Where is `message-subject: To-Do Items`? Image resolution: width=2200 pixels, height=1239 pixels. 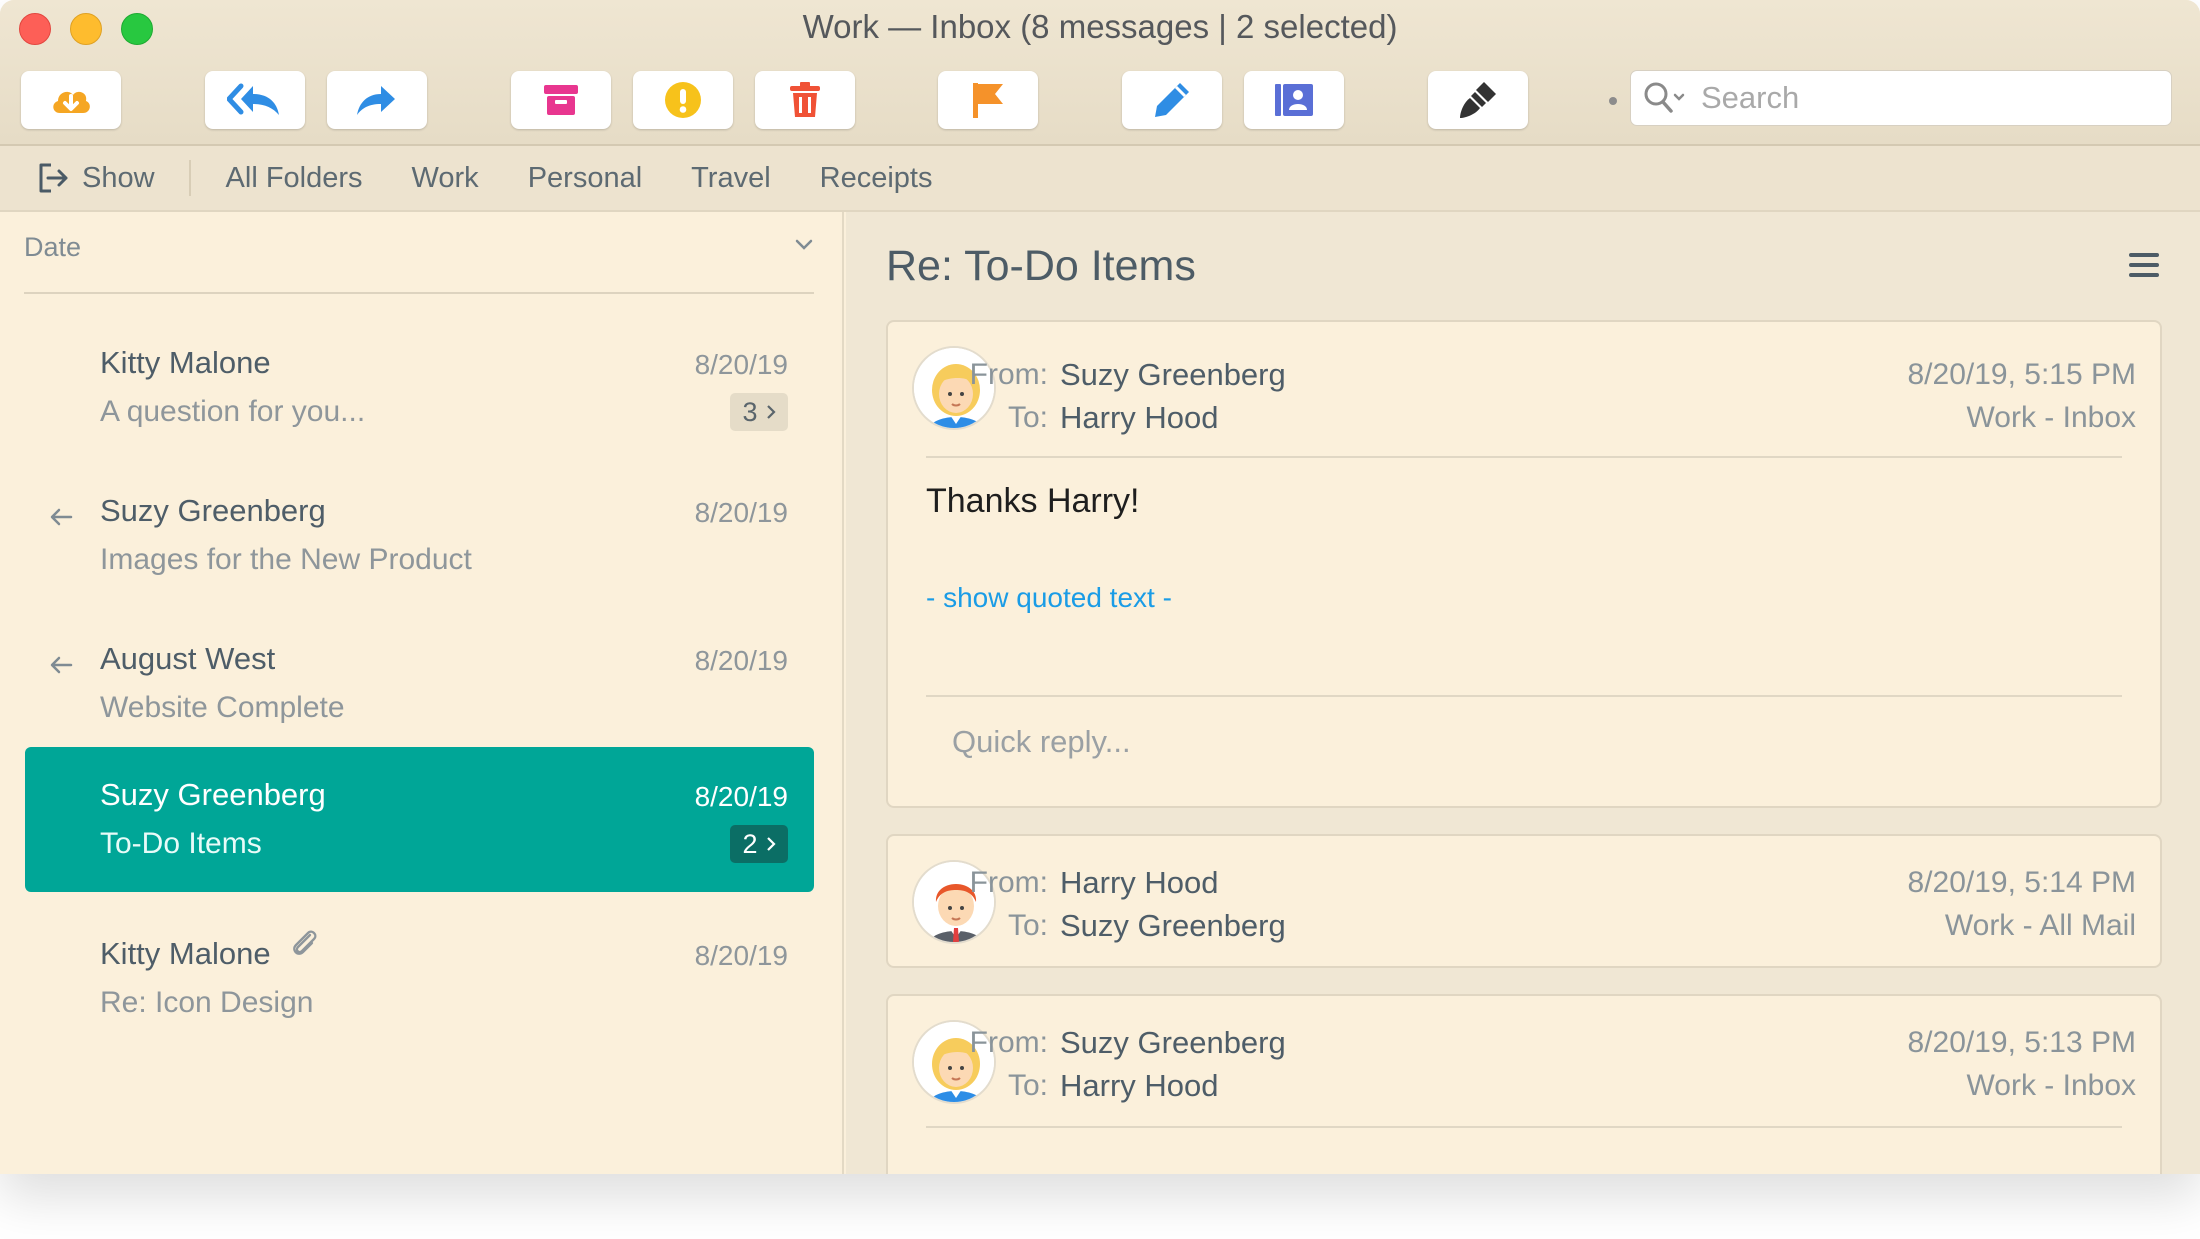 message-subject: To-Do Items is located at coordinates (181, 843).